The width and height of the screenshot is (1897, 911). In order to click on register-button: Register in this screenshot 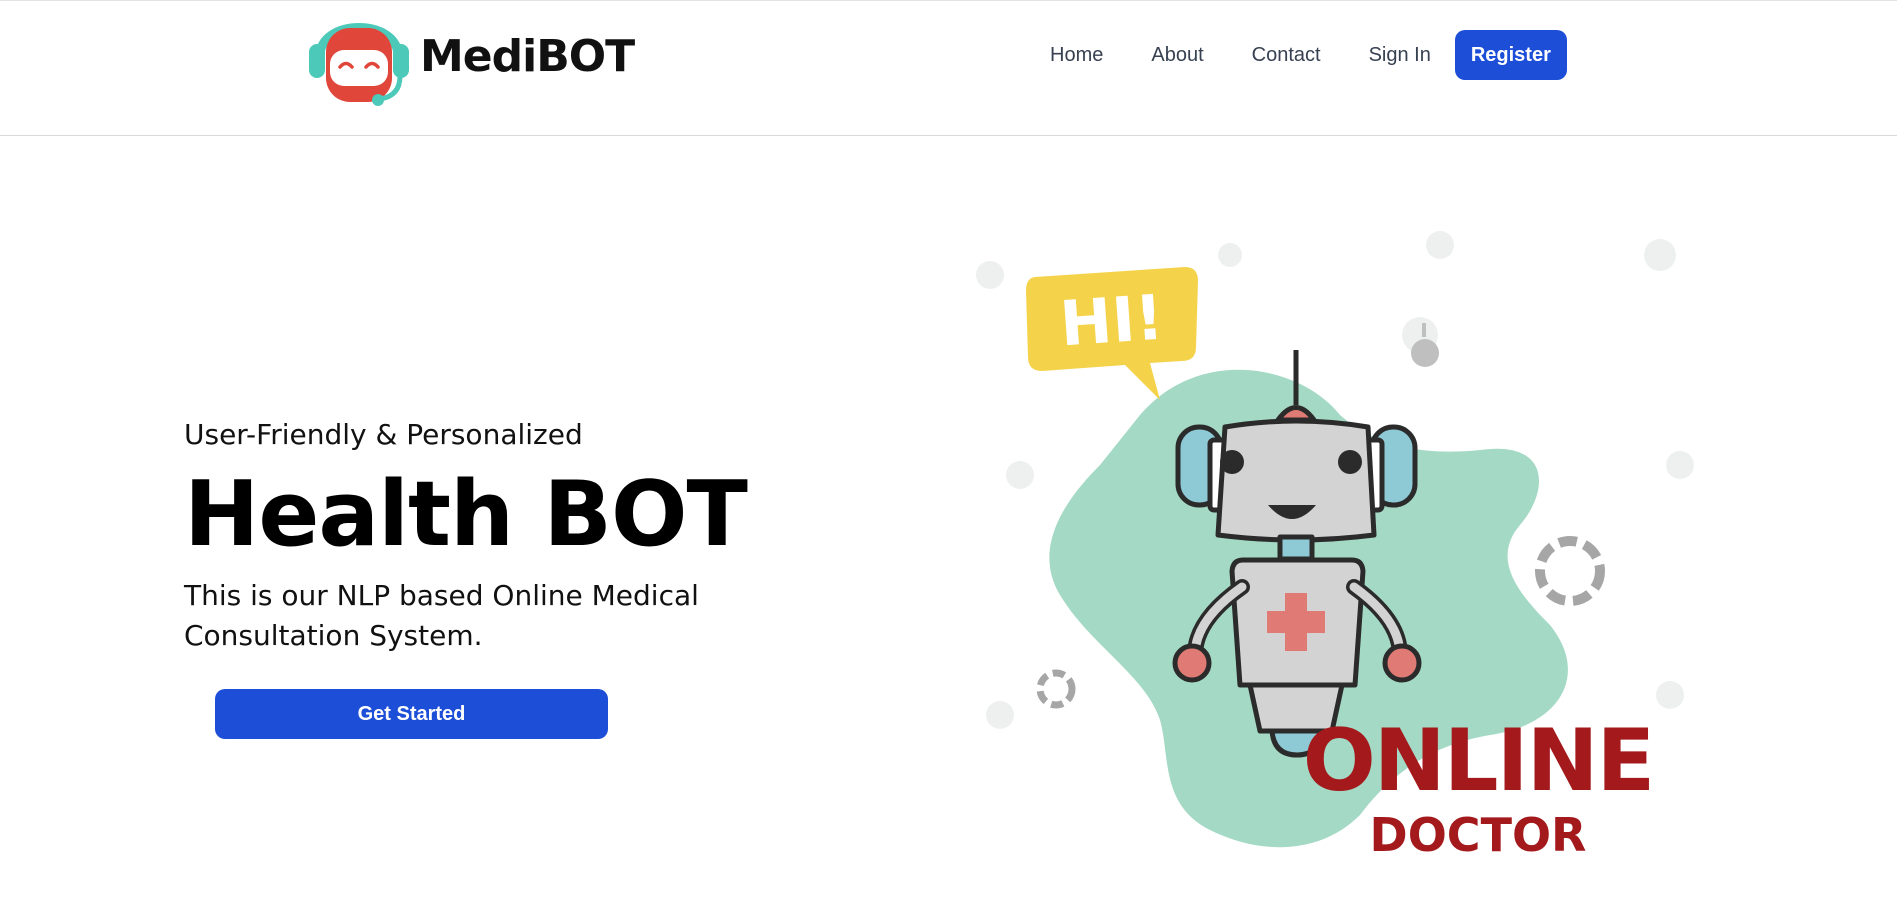, I will do `click(1510, 55)`.